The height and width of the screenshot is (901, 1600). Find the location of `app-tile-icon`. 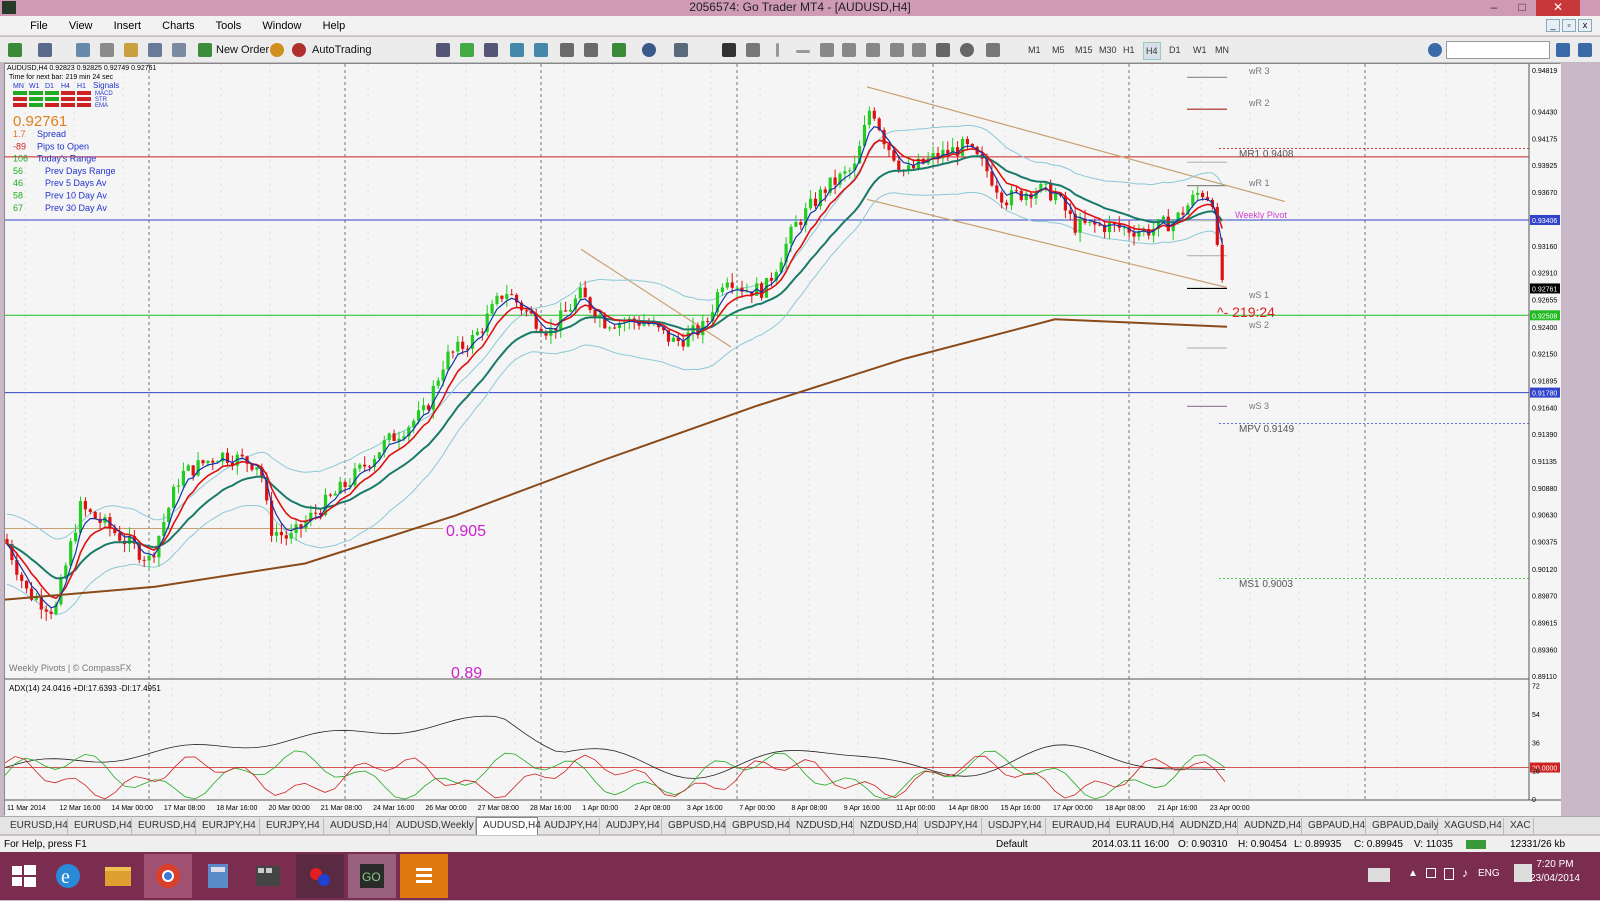

app-tile-icon is located at coordinates (320, 876).